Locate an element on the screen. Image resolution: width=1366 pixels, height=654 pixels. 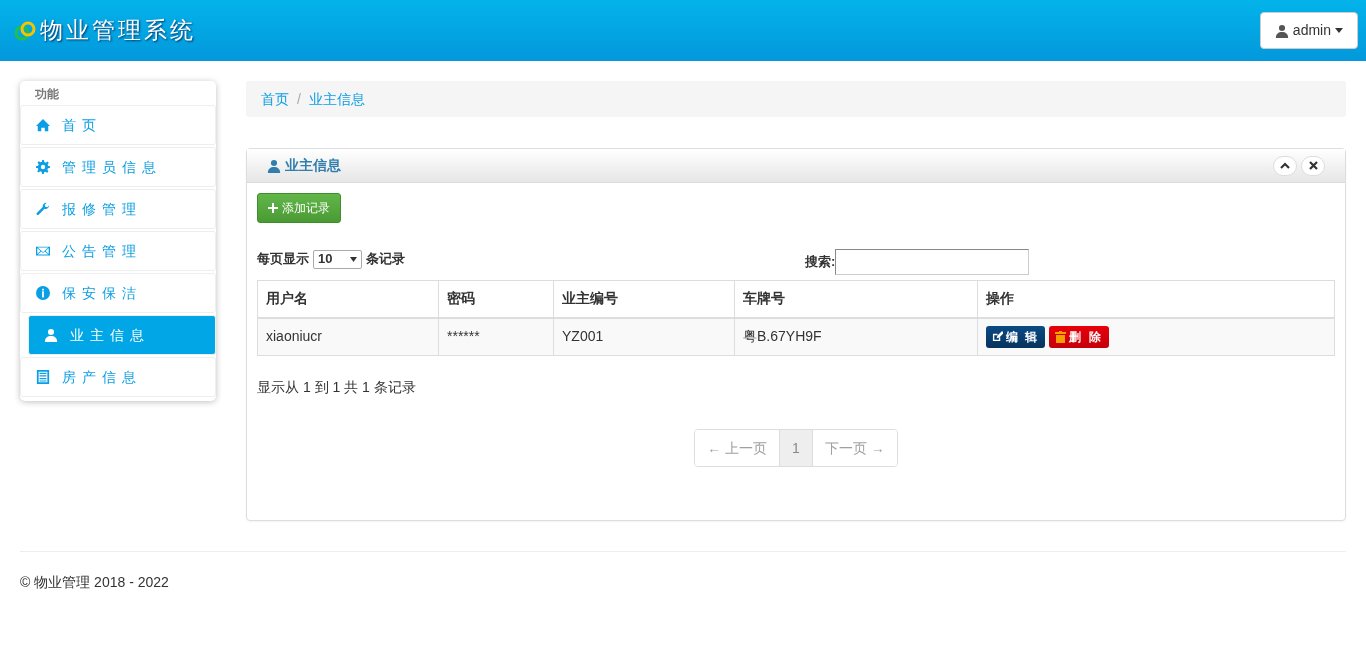
gear-icon is located at coordinates (43, 167).